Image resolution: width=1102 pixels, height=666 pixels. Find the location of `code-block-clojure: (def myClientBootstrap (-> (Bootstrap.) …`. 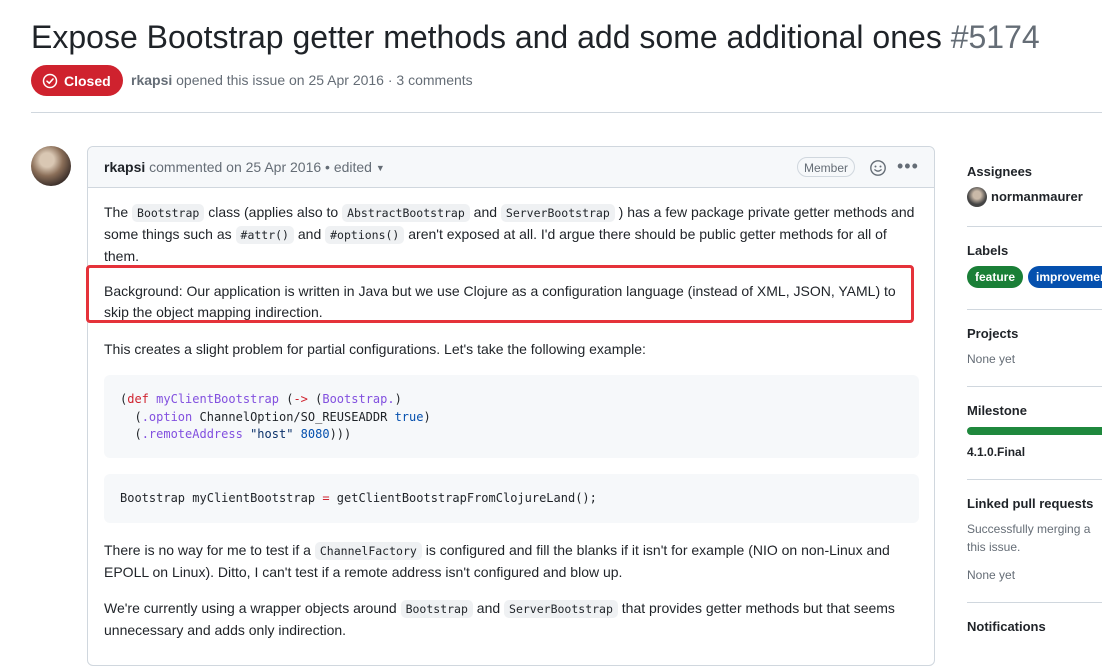

code-block-clojure: (def myClientBootstrap (-> (Bootstrap.) … is located at coordinates (511, 416).